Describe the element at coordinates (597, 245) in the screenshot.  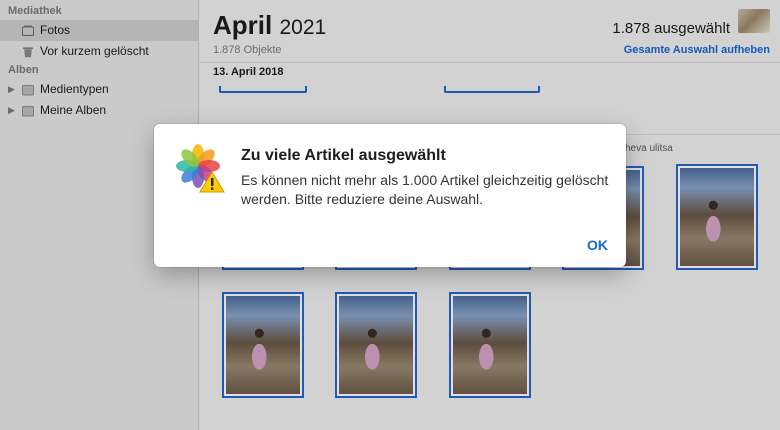
I see `ok-button: OK` at that location.